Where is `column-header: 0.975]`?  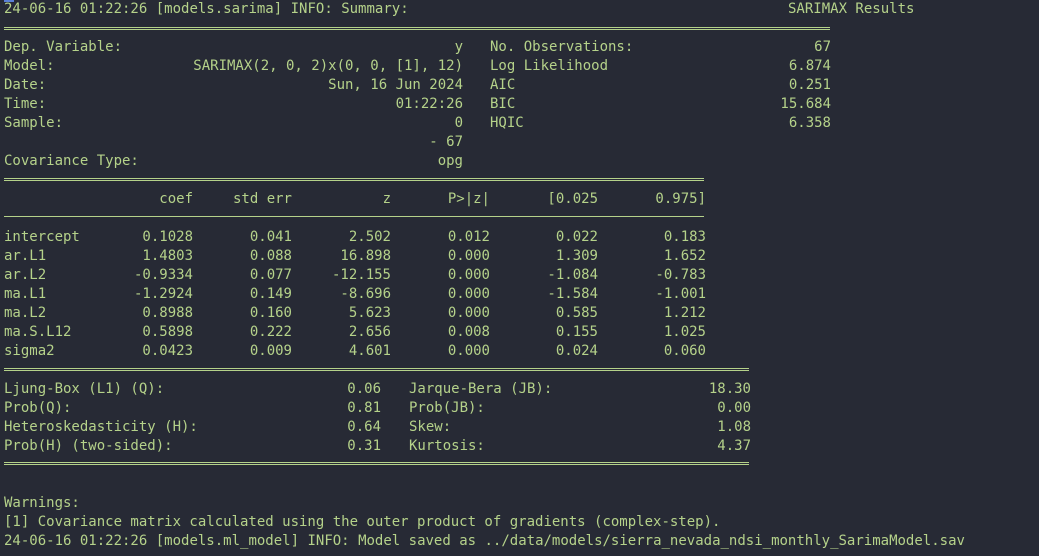 column-header: 0.975] is located at coordinates (680, 199).